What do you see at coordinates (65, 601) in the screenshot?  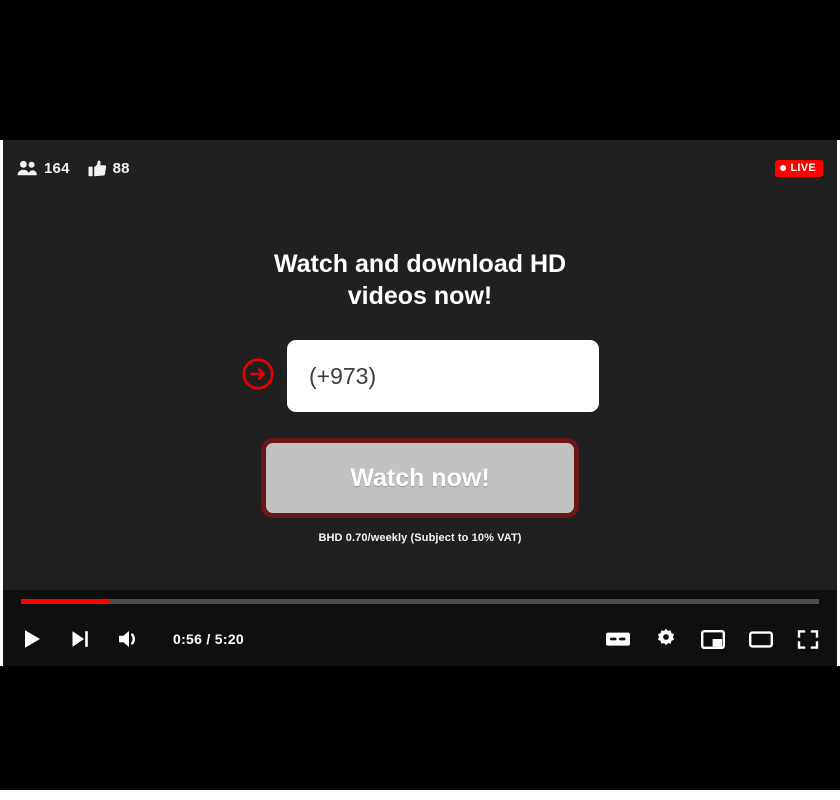 I see `progress-bar-fill` at bounding box center [65, 601].